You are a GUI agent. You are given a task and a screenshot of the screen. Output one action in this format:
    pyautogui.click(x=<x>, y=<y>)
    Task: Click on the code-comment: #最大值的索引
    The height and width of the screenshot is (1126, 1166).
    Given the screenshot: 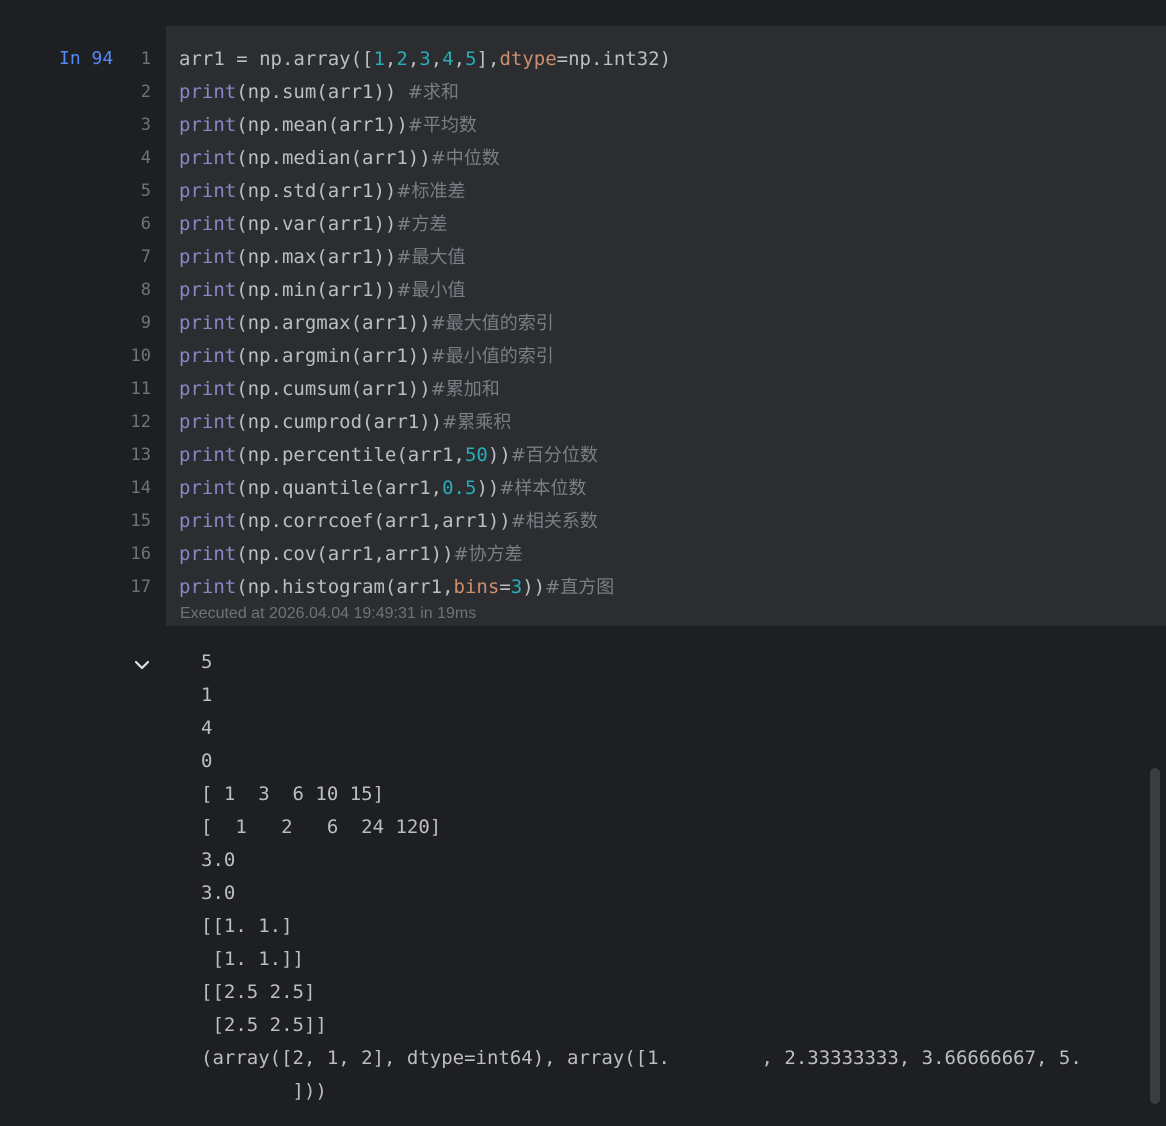 What is the action you would take?
    pyautogui.click(x=492, y=323)
    